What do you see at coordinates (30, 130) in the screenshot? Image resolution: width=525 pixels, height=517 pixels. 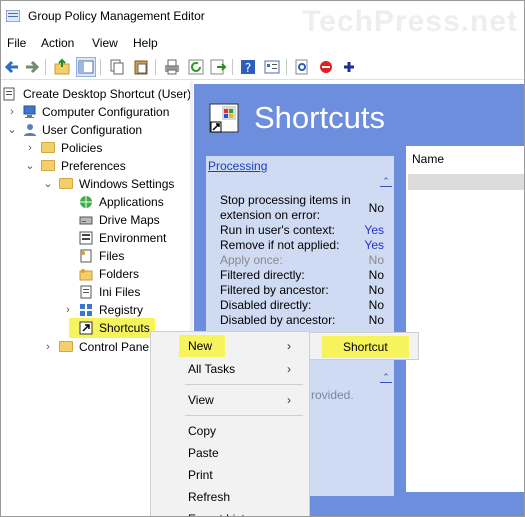 I see `user-icon` at bounding box center [30, 130].